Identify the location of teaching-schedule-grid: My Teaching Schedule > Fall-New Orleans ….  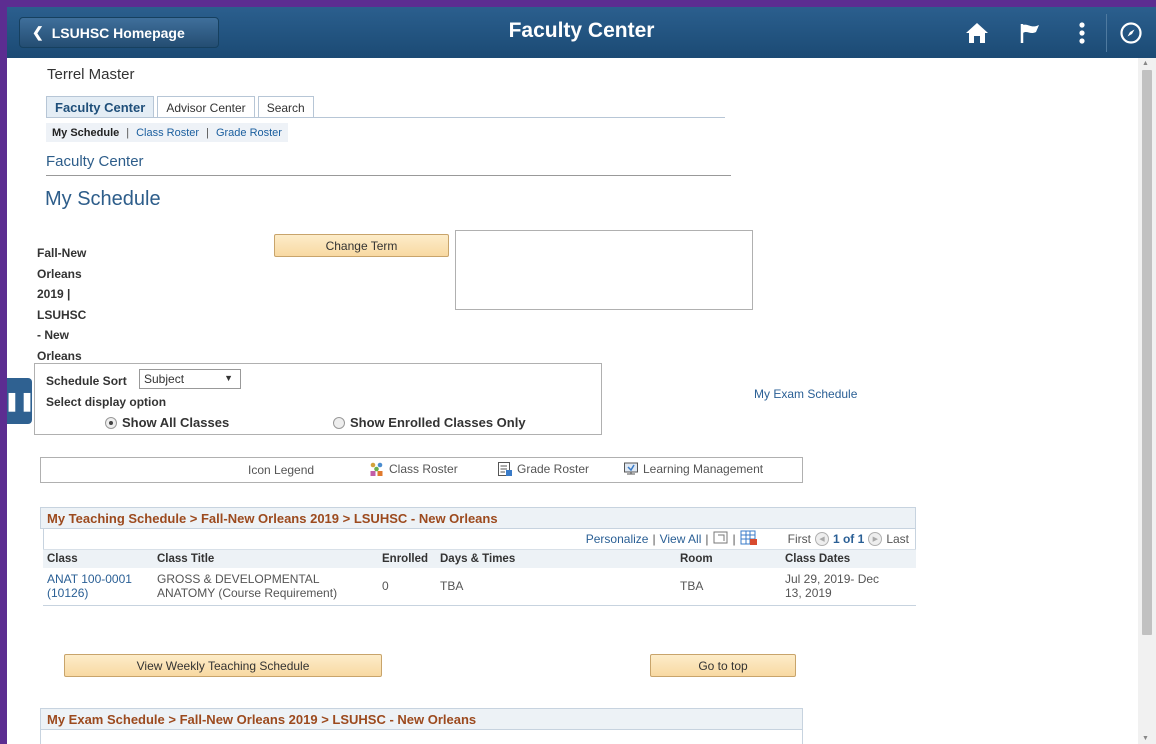
(478, 556).